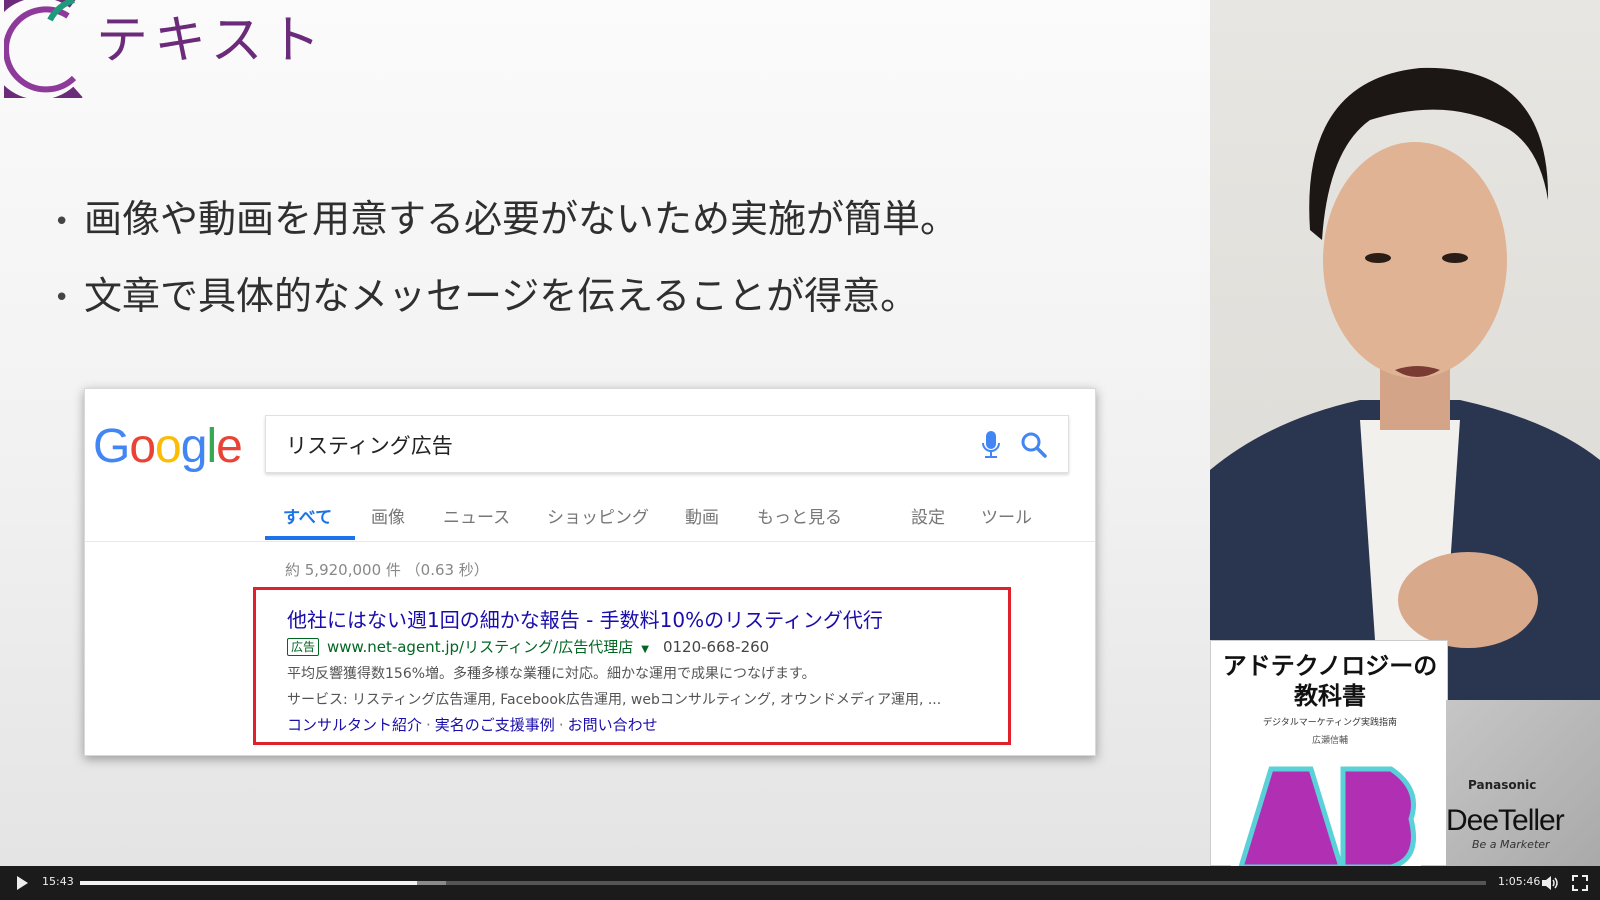 Image resolution: width=1600 pixels, height=900 pixels. Describe the element at coordinates (506, 297) in the screenshot. I see `bullet-item: • 文章で具体的なメッセージを伝えることが得意。` at that location.